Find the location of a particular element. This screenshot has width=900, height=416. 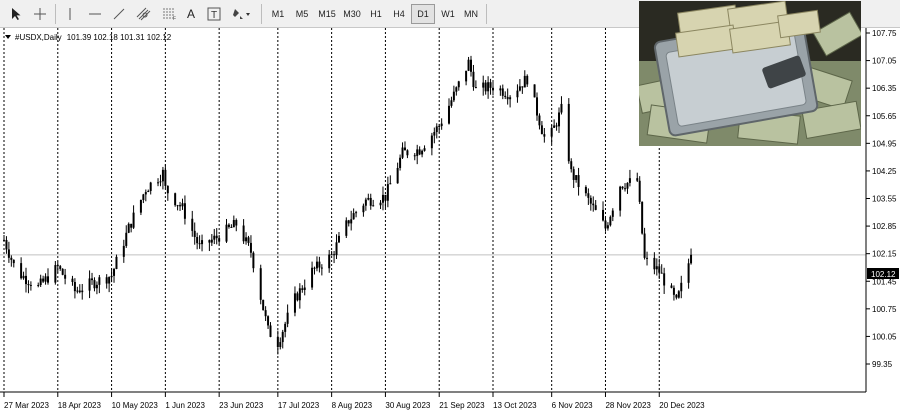

timeframe-m5: M5 is located at coordinates (302, 14).